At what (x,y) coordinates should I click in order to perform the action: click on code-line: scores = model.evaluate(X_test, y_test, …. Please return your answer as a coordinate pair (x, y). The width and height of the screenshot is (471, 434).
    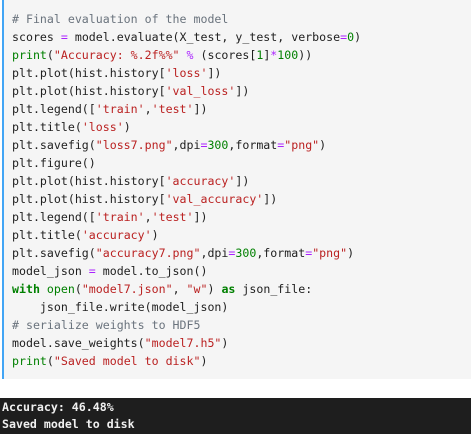
    Looking at the image, I should click on (186, 37).